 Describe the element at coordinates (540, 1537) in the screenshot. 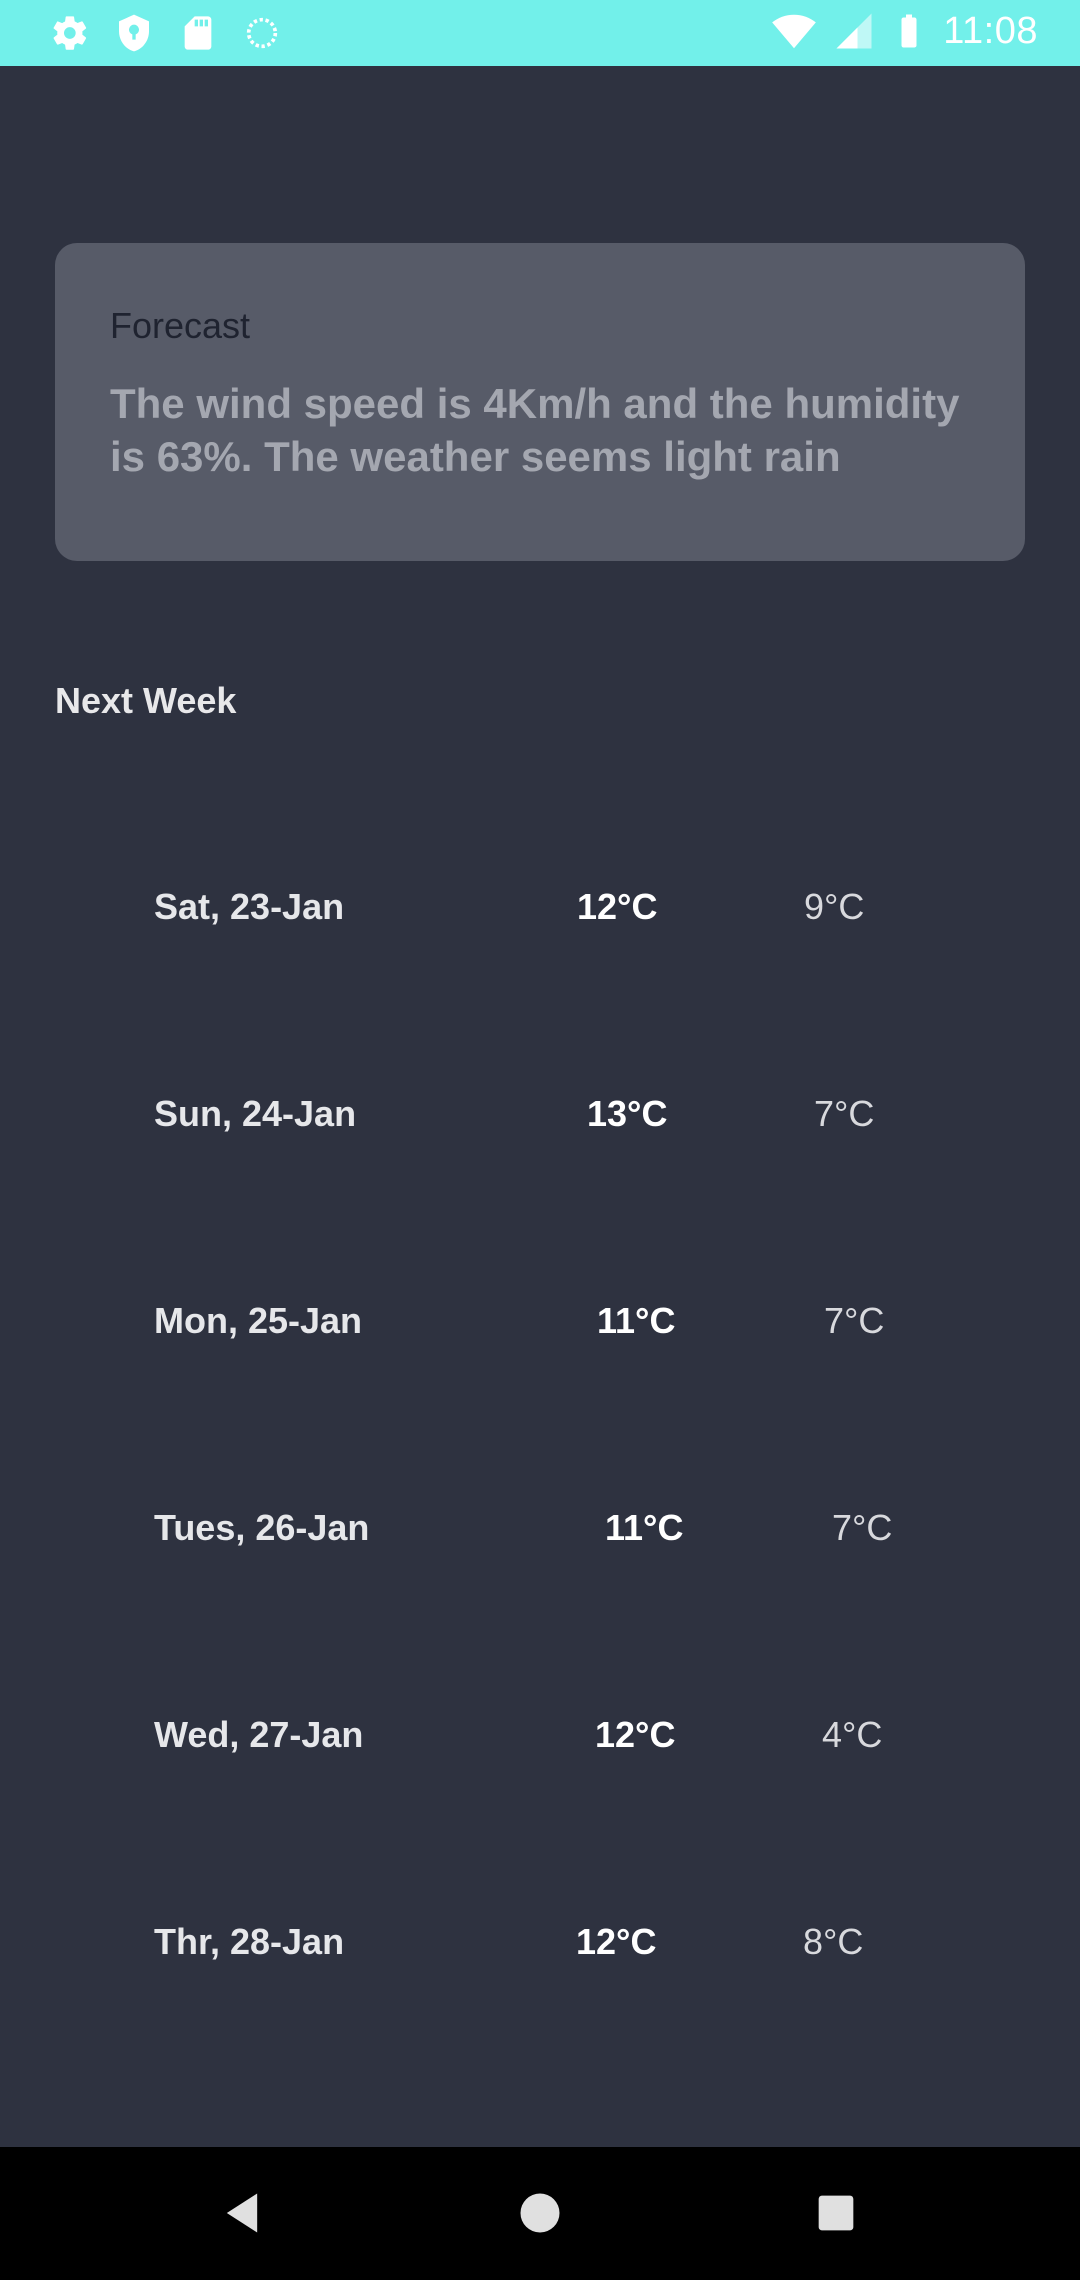

I see `day-row: Tues, 26-Jan 11°C 7°C` at that location.